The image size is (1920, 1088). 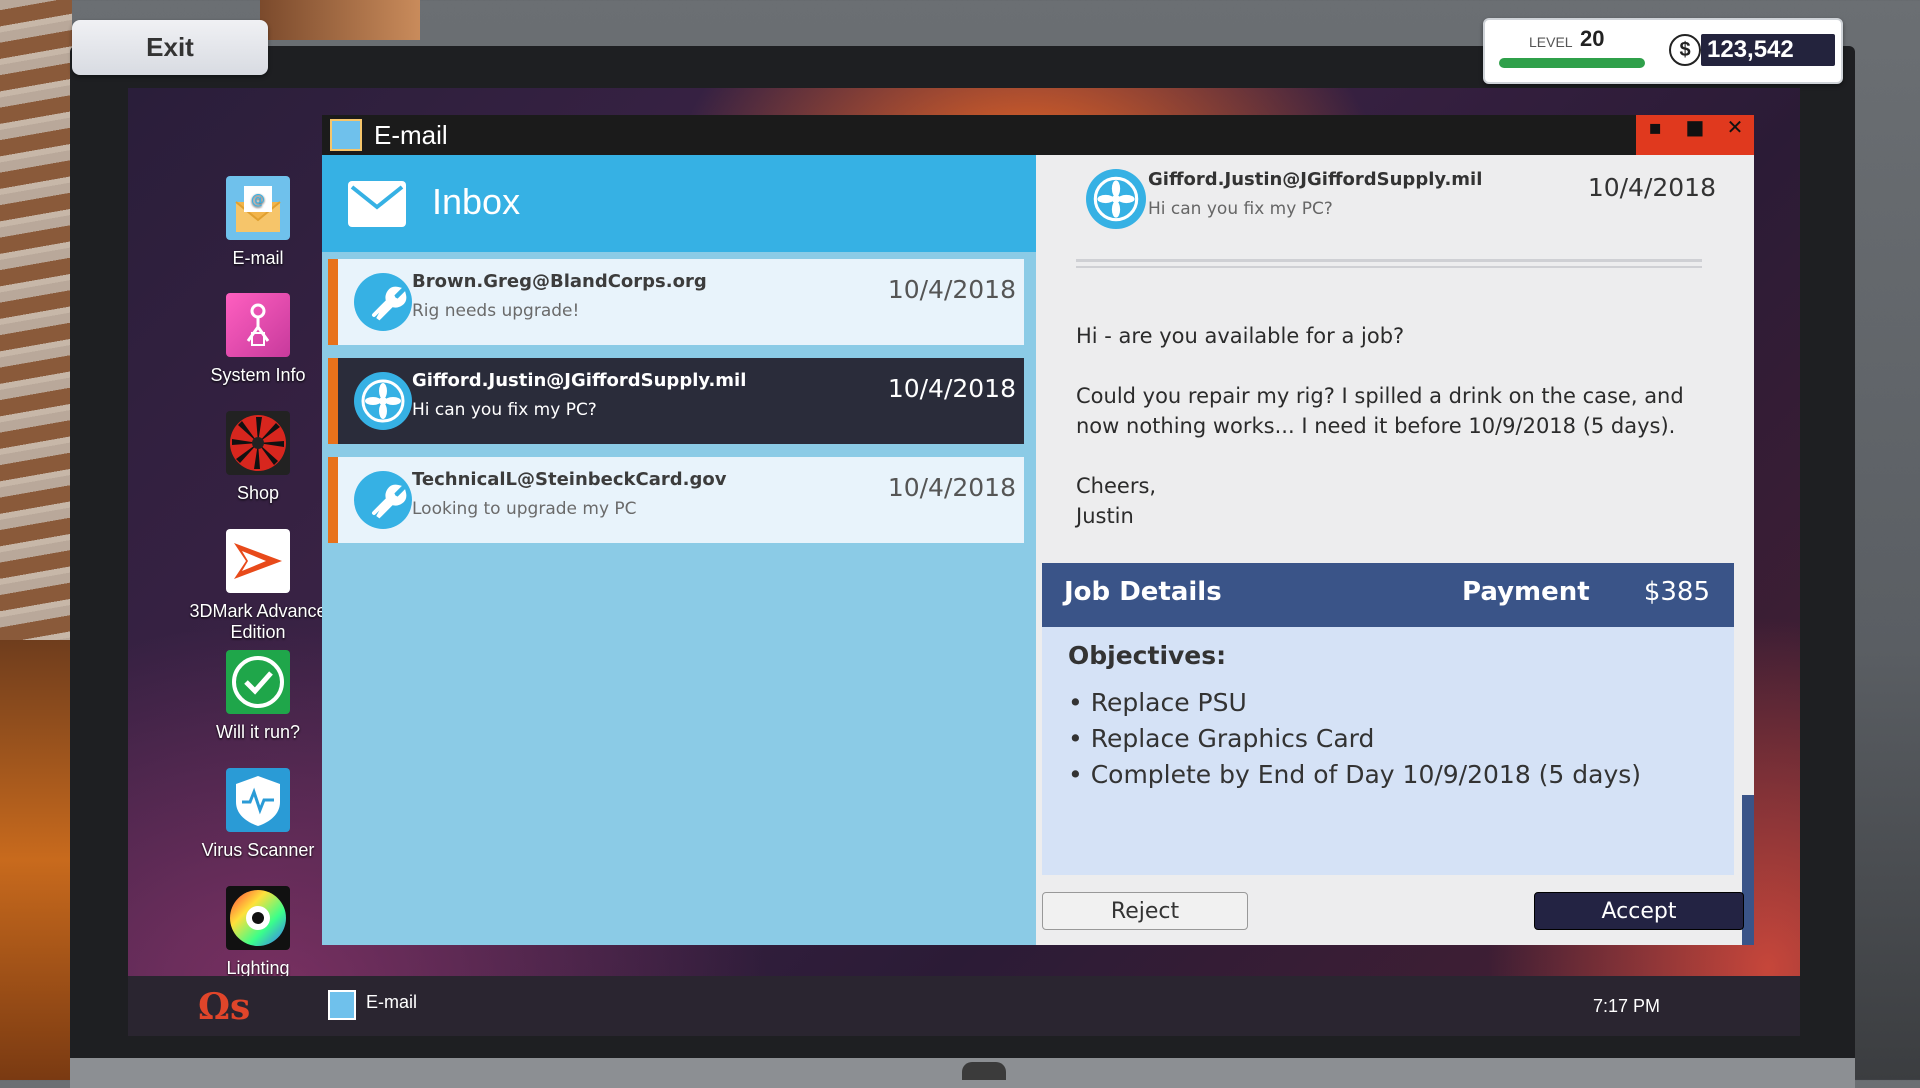 I want to click on message-divider, so click(x=1389, y=263).